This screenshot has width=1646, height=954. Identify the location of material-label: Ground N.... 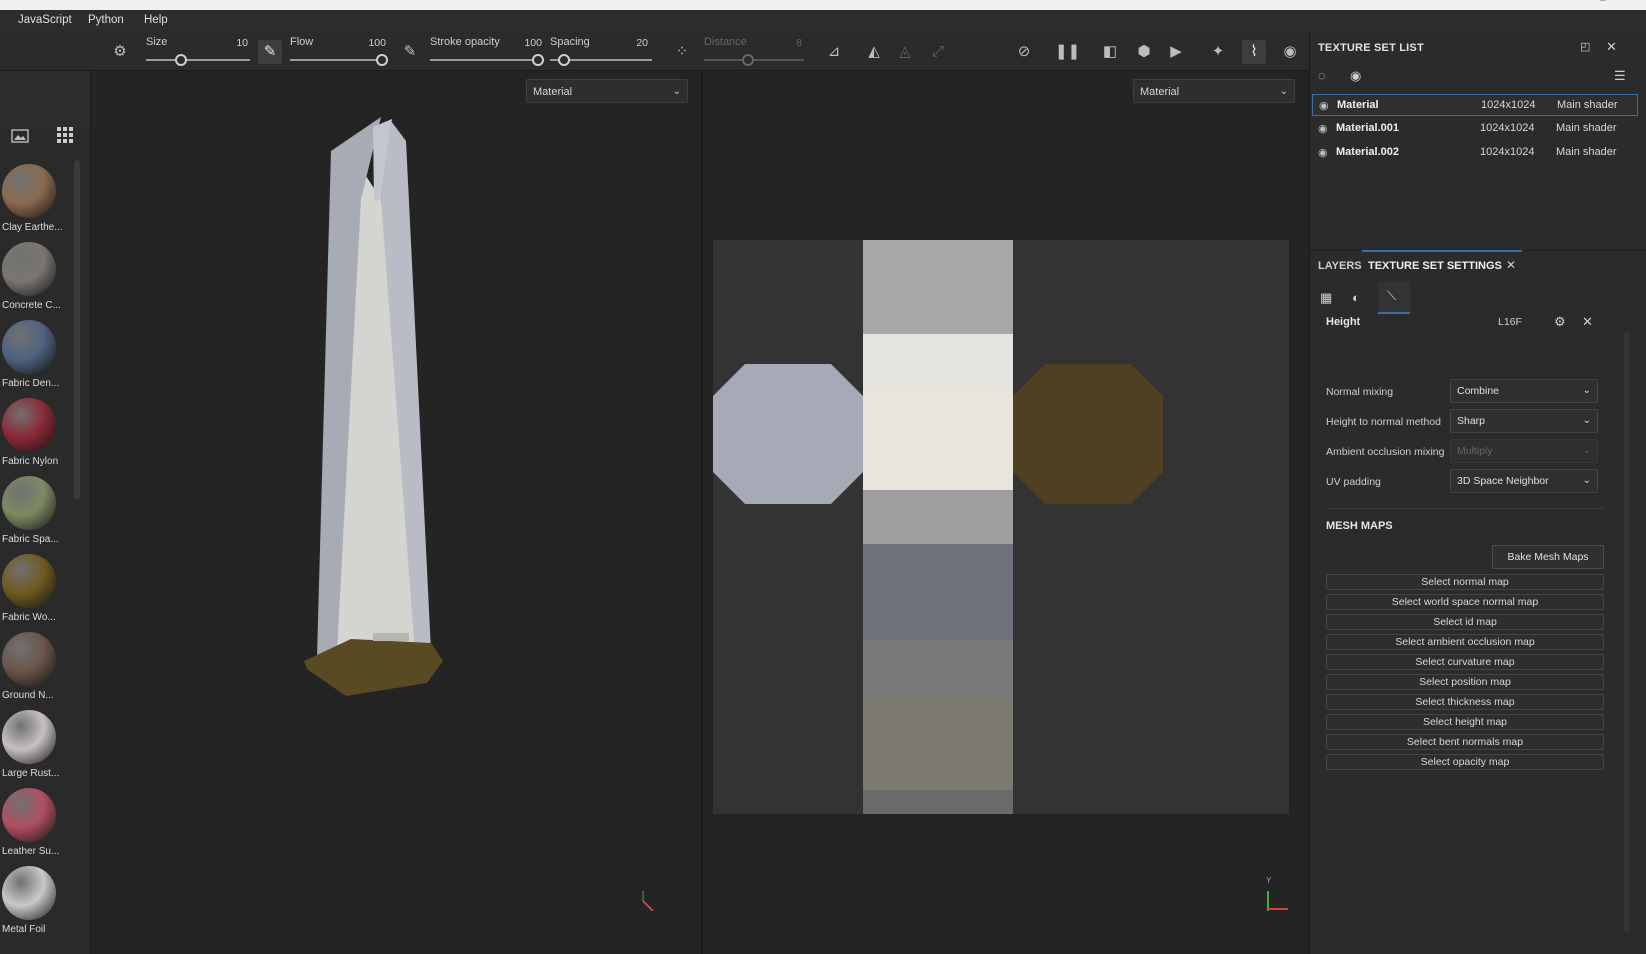
(28, 695).